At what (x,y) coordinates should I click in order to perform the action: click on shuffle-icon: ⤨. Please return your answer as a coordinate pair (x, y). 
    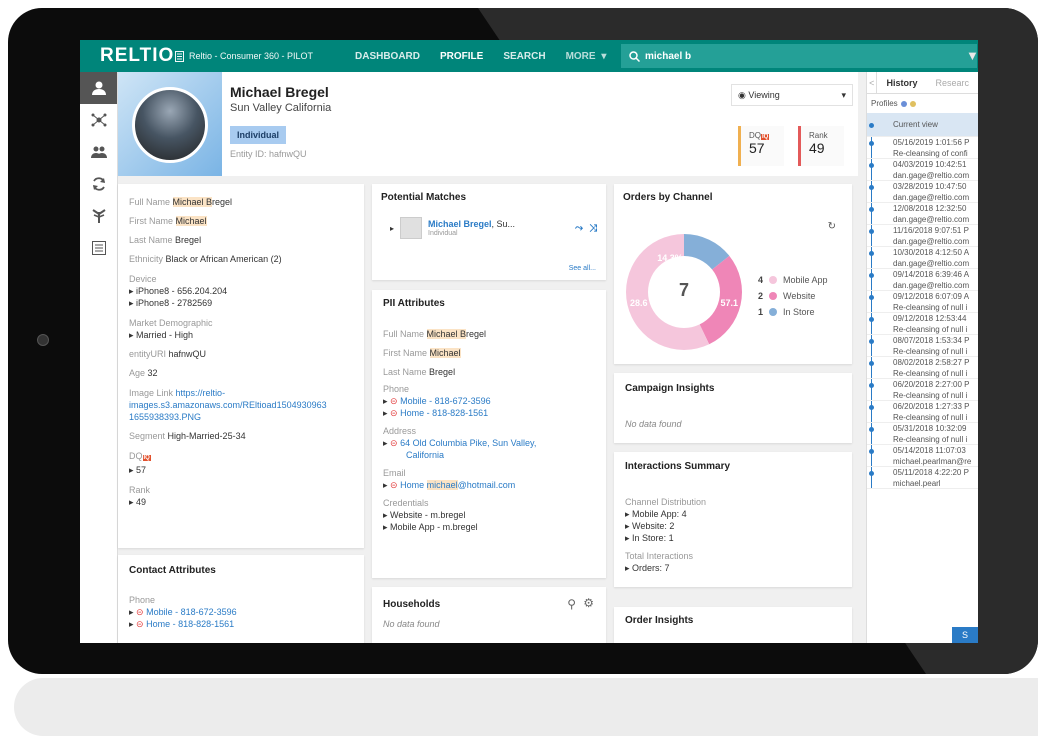
    Looking at the image, I should click on (593, 228).